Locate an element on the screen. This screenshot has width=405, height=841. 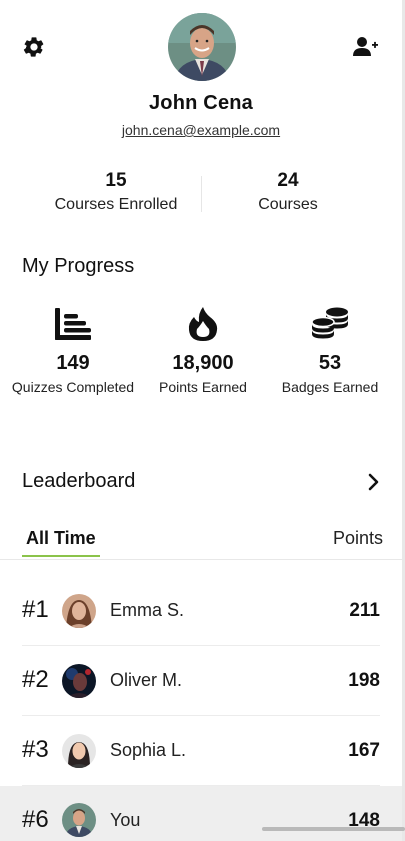
profile-avatar is located at coordinates (202, 47).